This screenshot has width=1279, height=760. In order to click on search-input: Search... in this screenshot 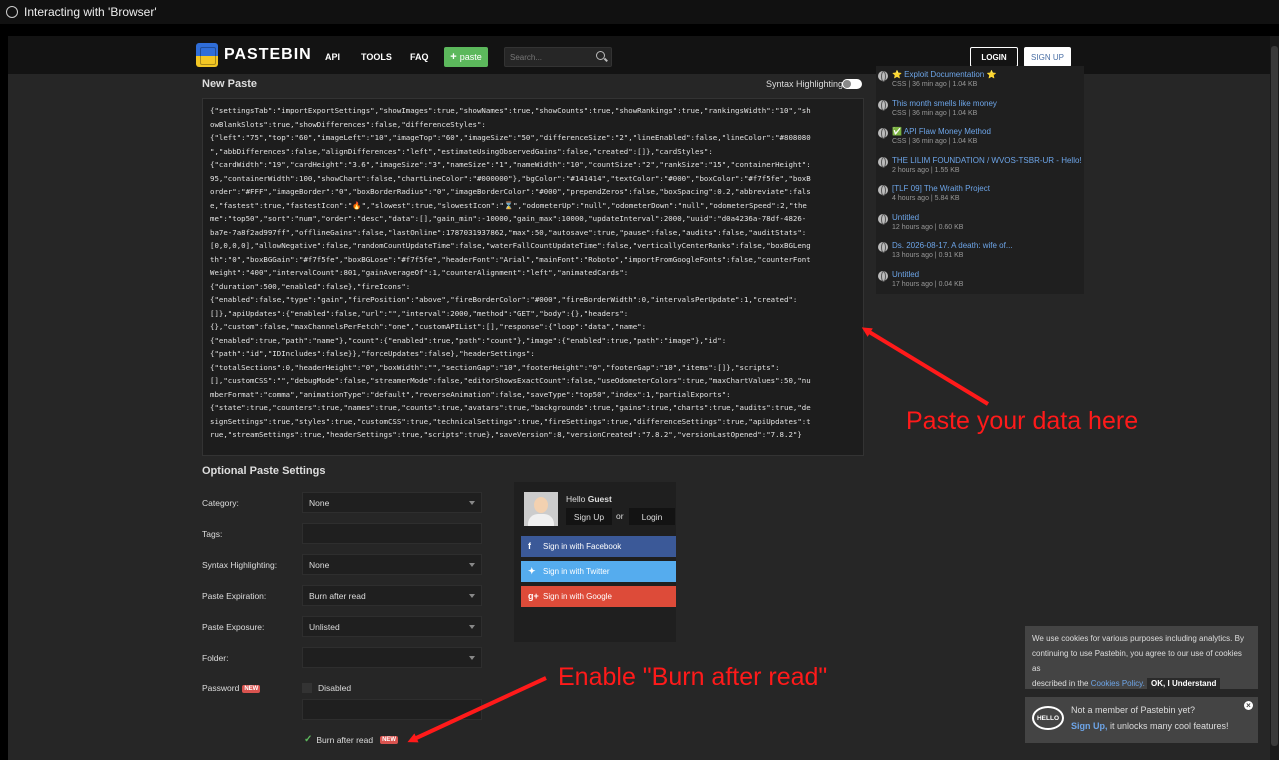, I will do `click(558, 57)`.